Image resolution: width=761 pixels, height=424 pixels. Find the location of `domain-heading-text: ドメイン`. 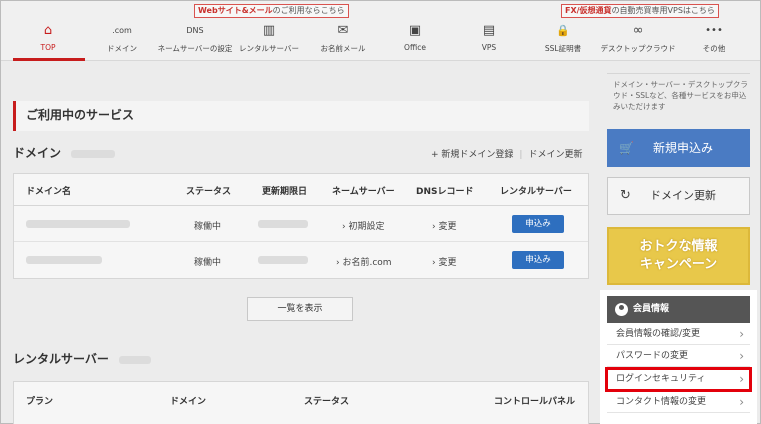

domain-heading-text: ドメイン is located at coordinates (37, 153).